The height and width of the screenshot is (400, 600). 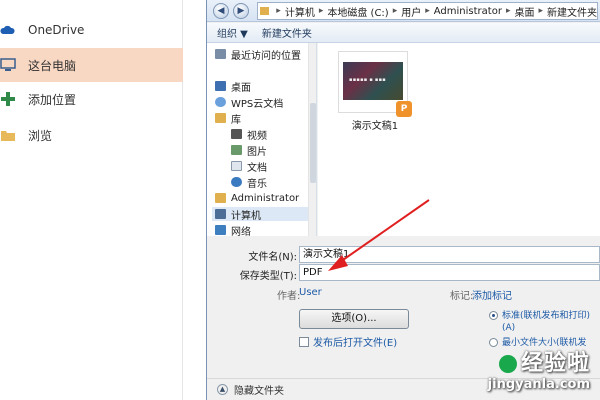 I want to click on nav-item-administrator: Administrator, so click(x=257, y=198).